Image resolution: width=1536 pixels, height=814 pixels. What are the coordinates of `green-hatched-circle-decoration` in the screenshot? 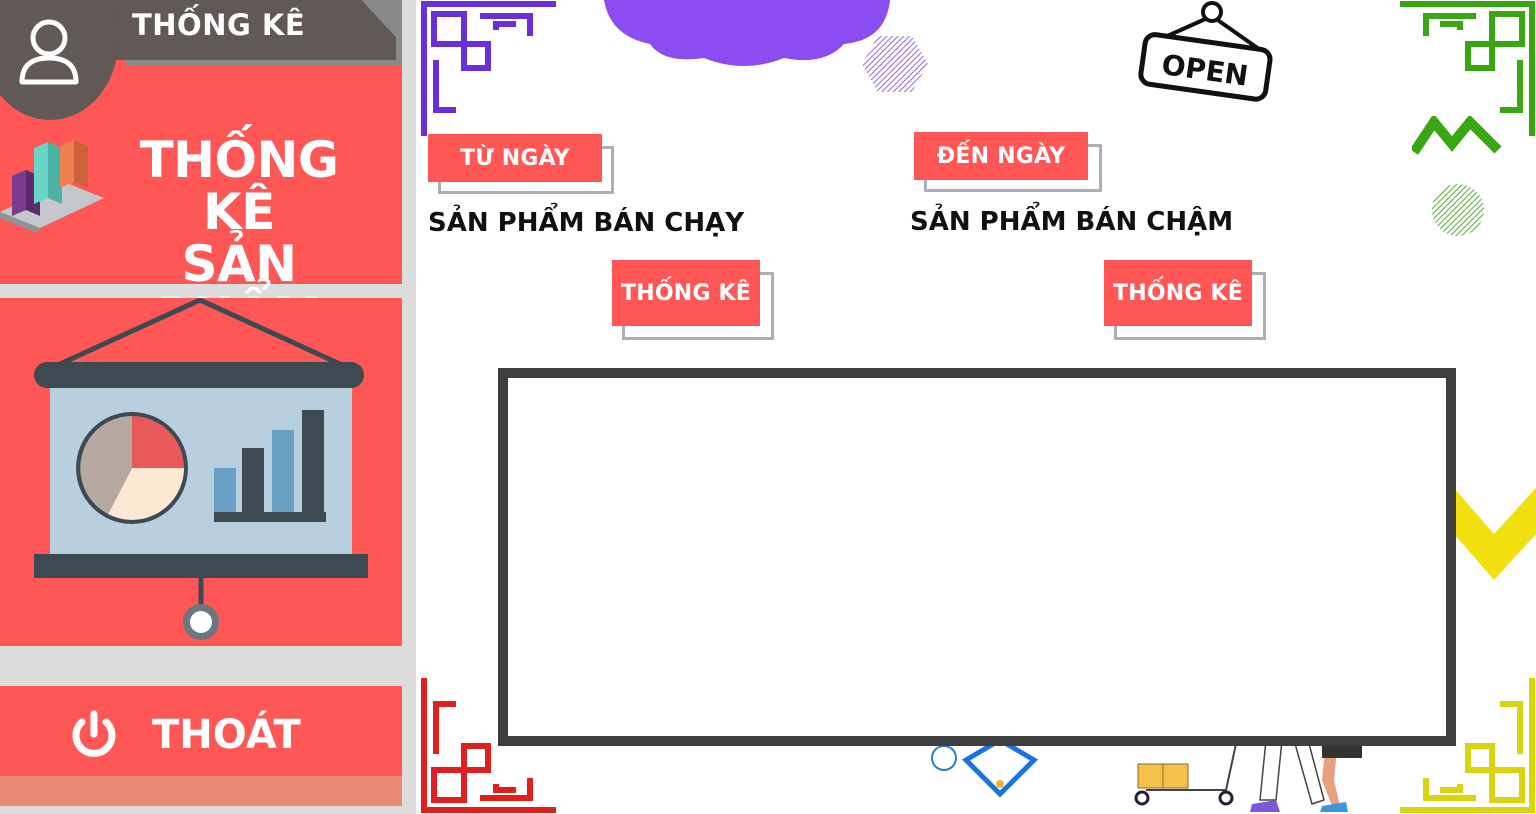 It's located at (1458, 210).